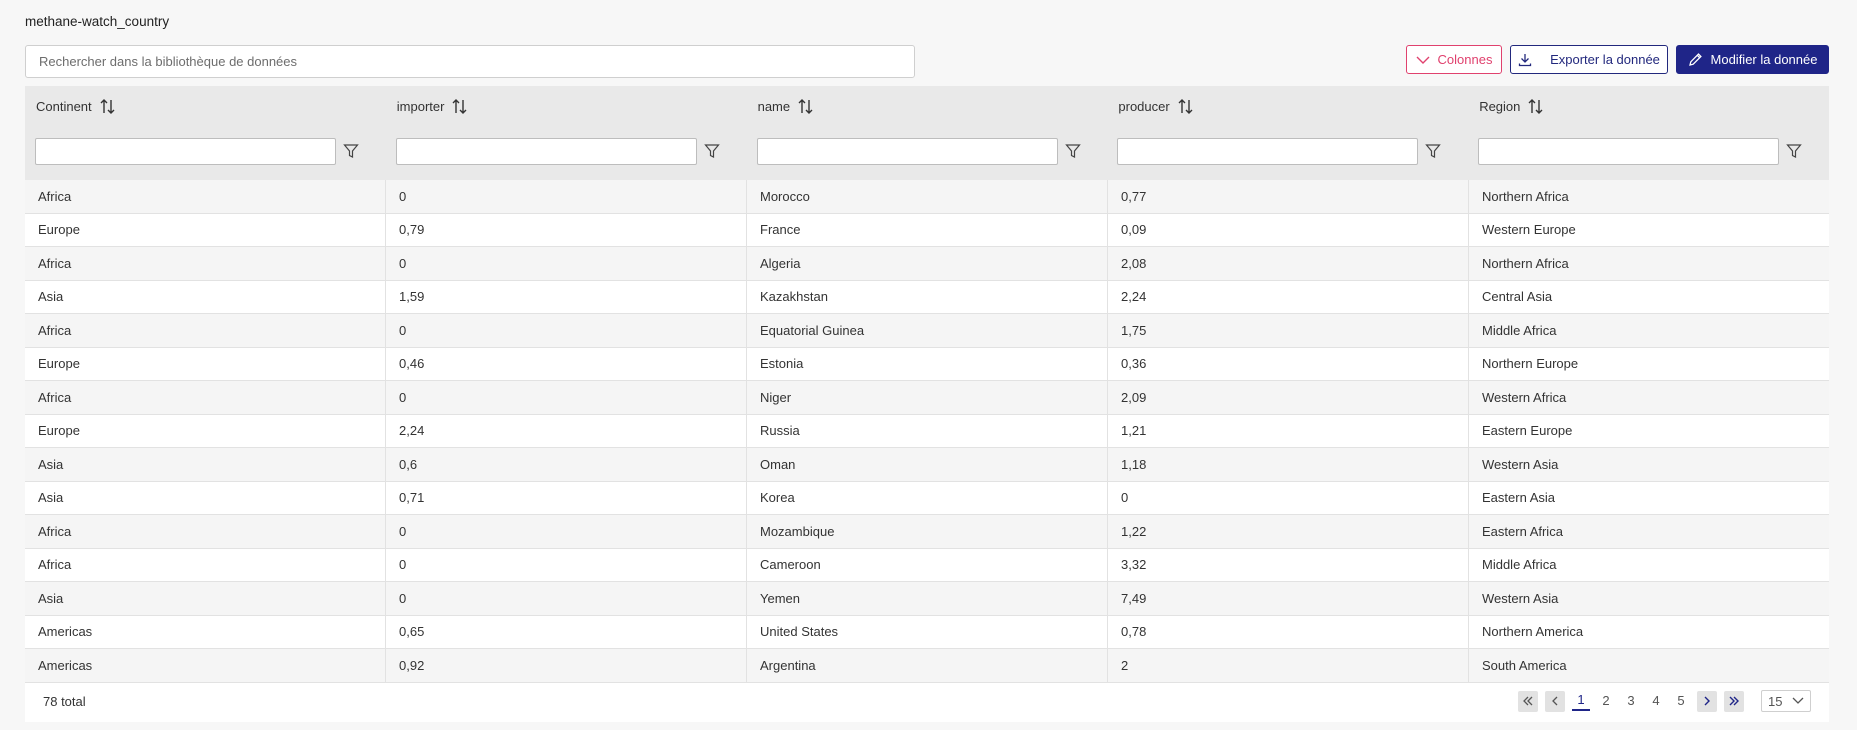 This screenshot has height=730, width=1857. I want to click on columns-button: Colonnes, so click(1454, 59).